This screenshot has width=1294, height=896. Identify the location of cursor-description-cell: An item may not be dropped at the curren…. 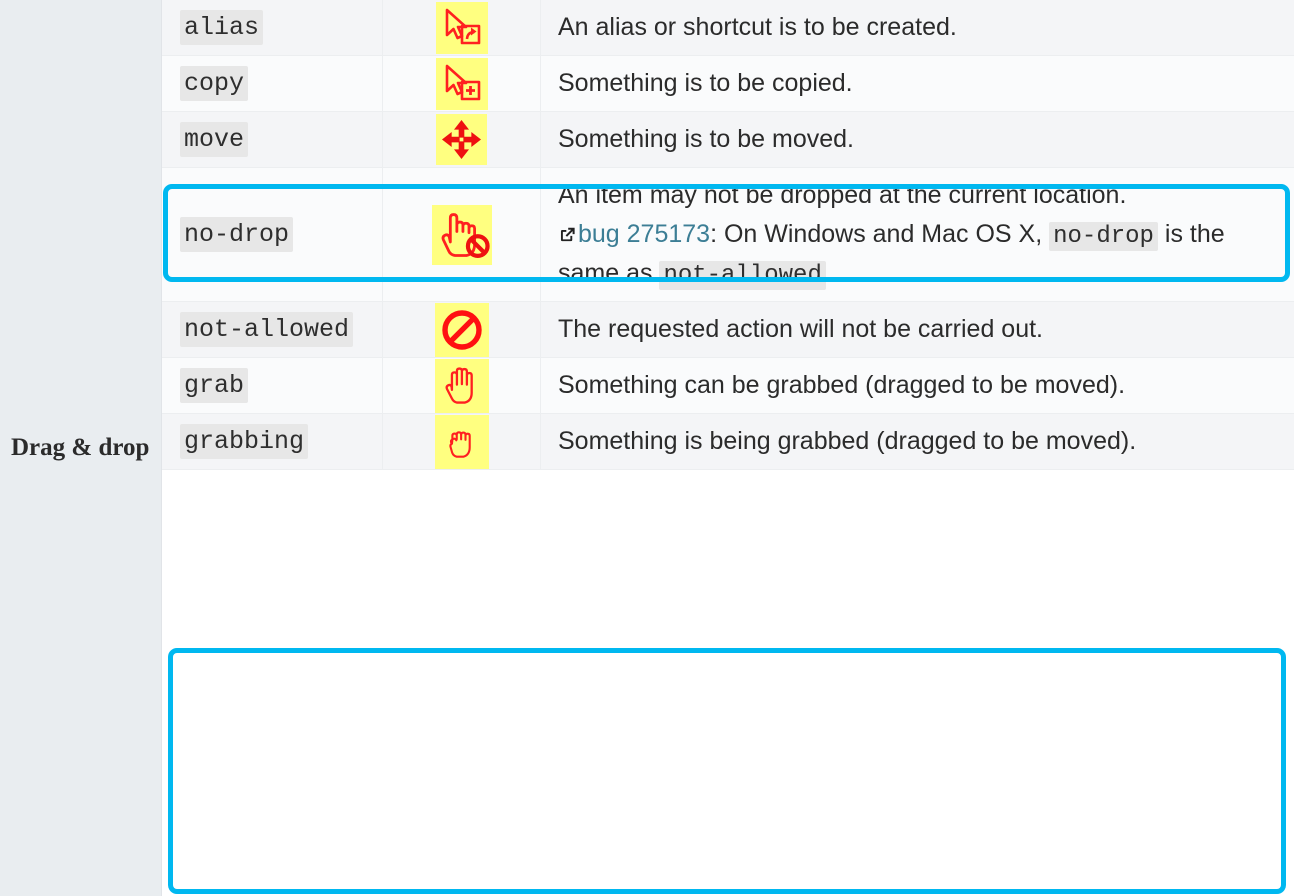
(917, 234).